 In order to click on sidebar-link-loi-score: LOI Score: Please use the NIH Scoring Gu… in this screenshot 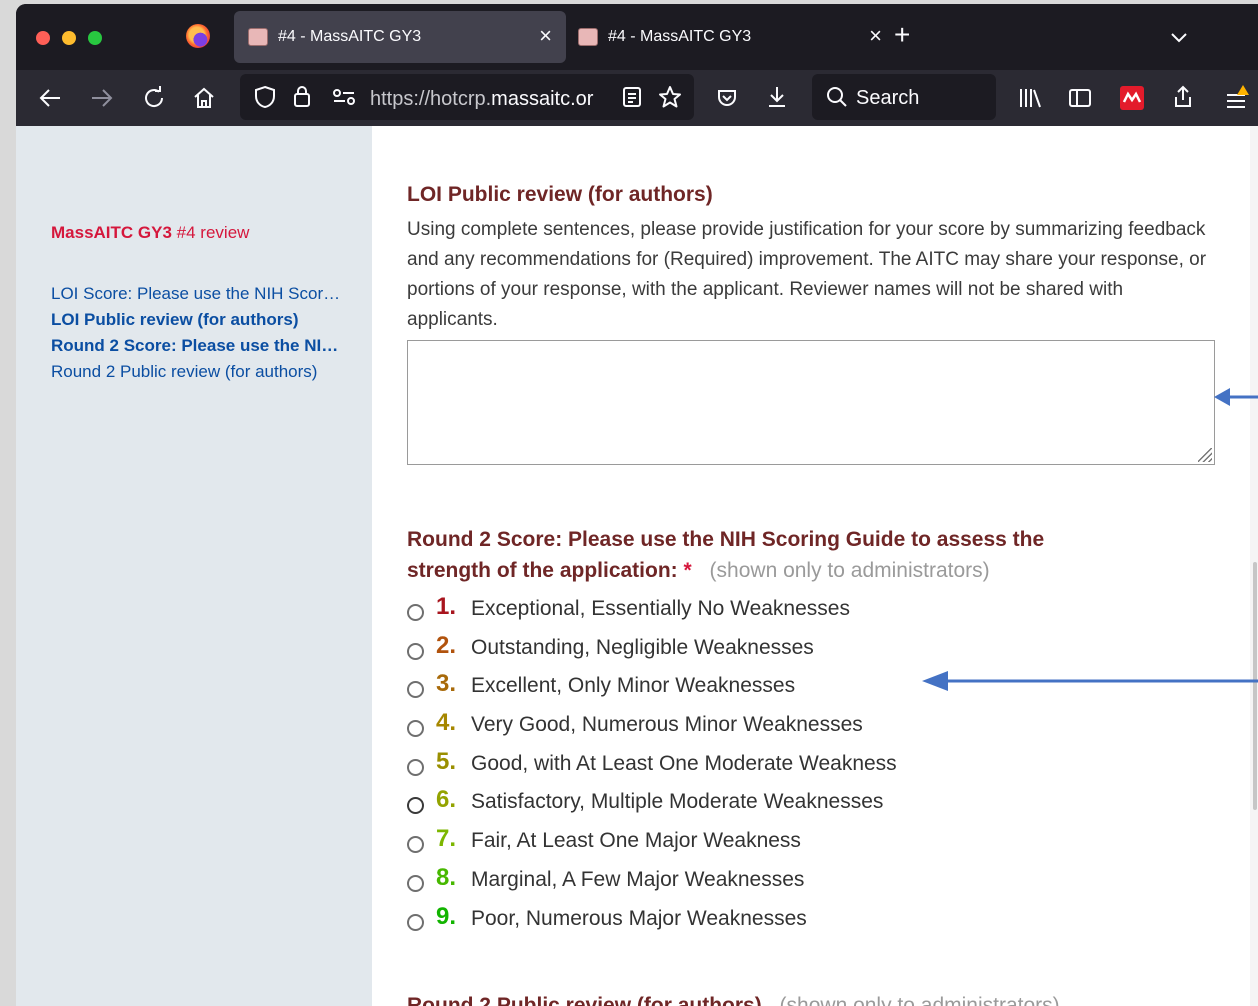, I will do `click(197, 294)`.